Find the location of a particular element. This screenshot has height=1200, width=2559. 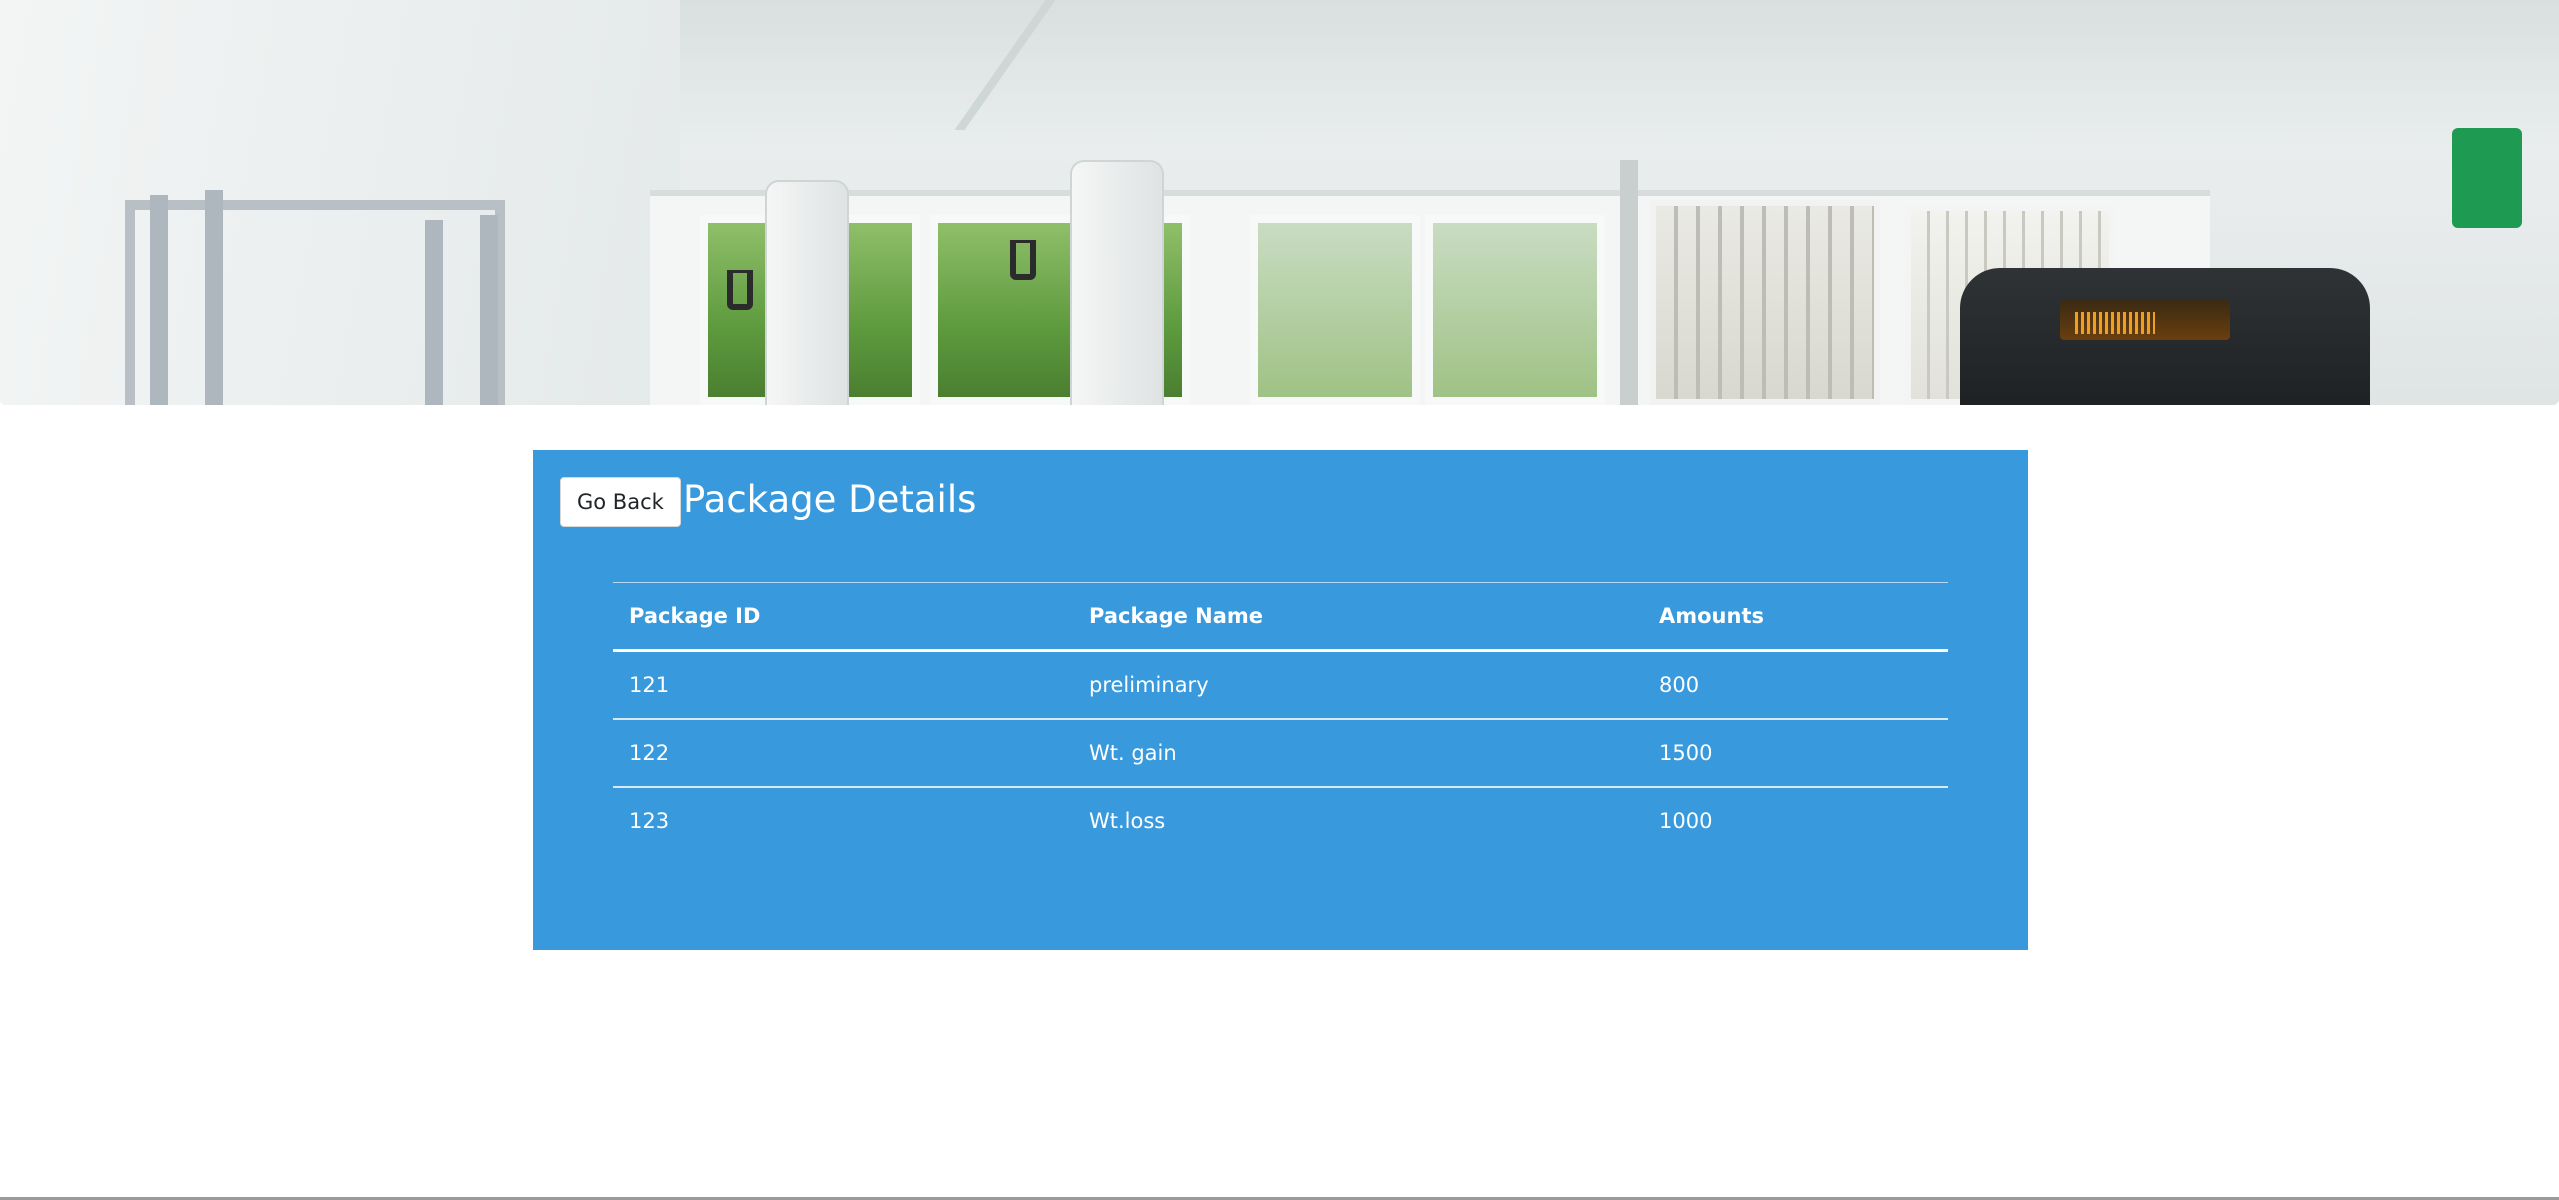

banner-squat-rack is located at coordinates (315, 302).